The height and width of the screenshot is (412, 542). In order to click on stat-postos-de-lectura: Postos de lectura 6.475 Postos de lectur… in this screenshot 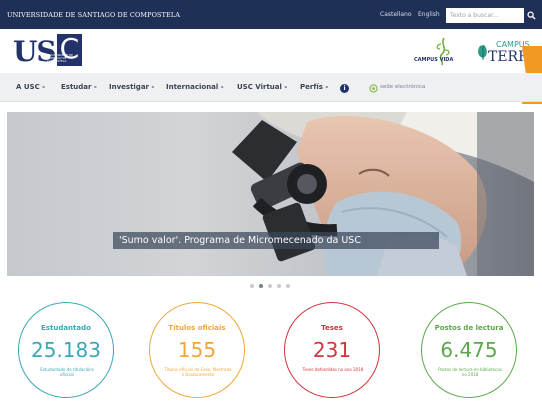, I will do `click(469, 350)`.